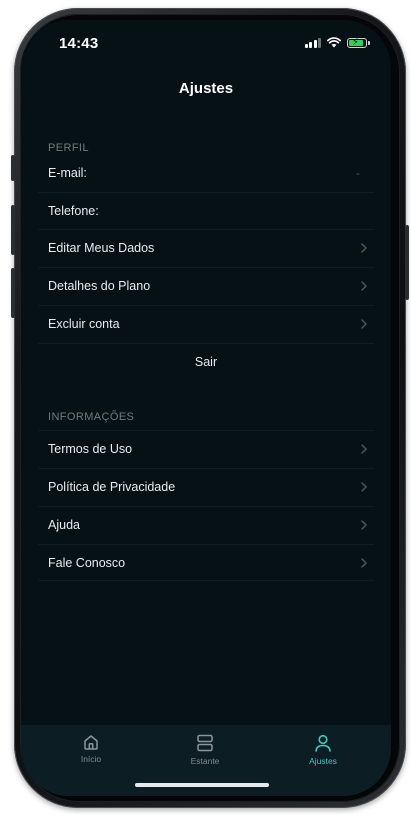 This screenshot has width=411, height=816. I want to click on row-privacy: Política de Privacidade, so click(206, 486).